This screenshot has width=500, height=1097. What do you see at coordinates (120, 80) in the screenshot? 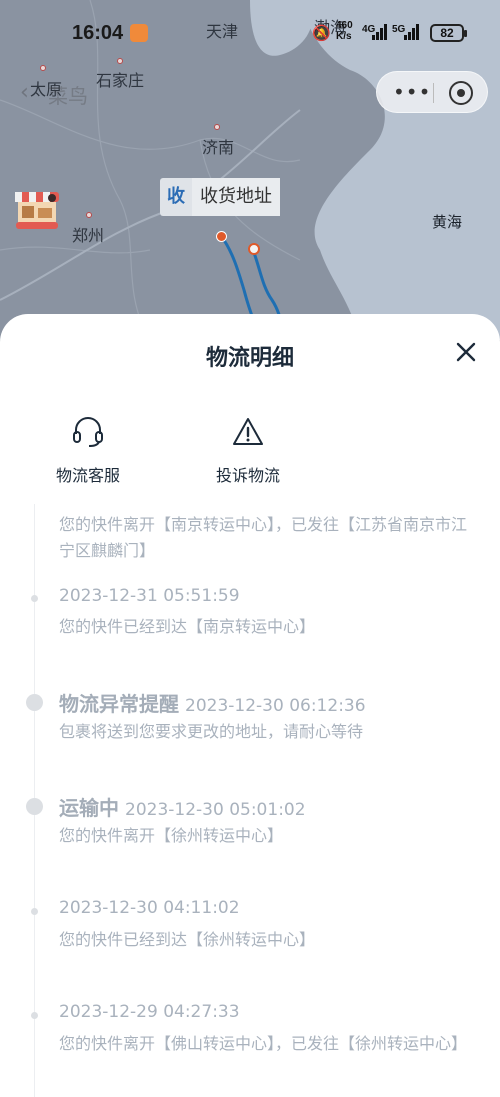
I see `city-shijiazhuang: 石家庄` at bounding box center [120, 80].